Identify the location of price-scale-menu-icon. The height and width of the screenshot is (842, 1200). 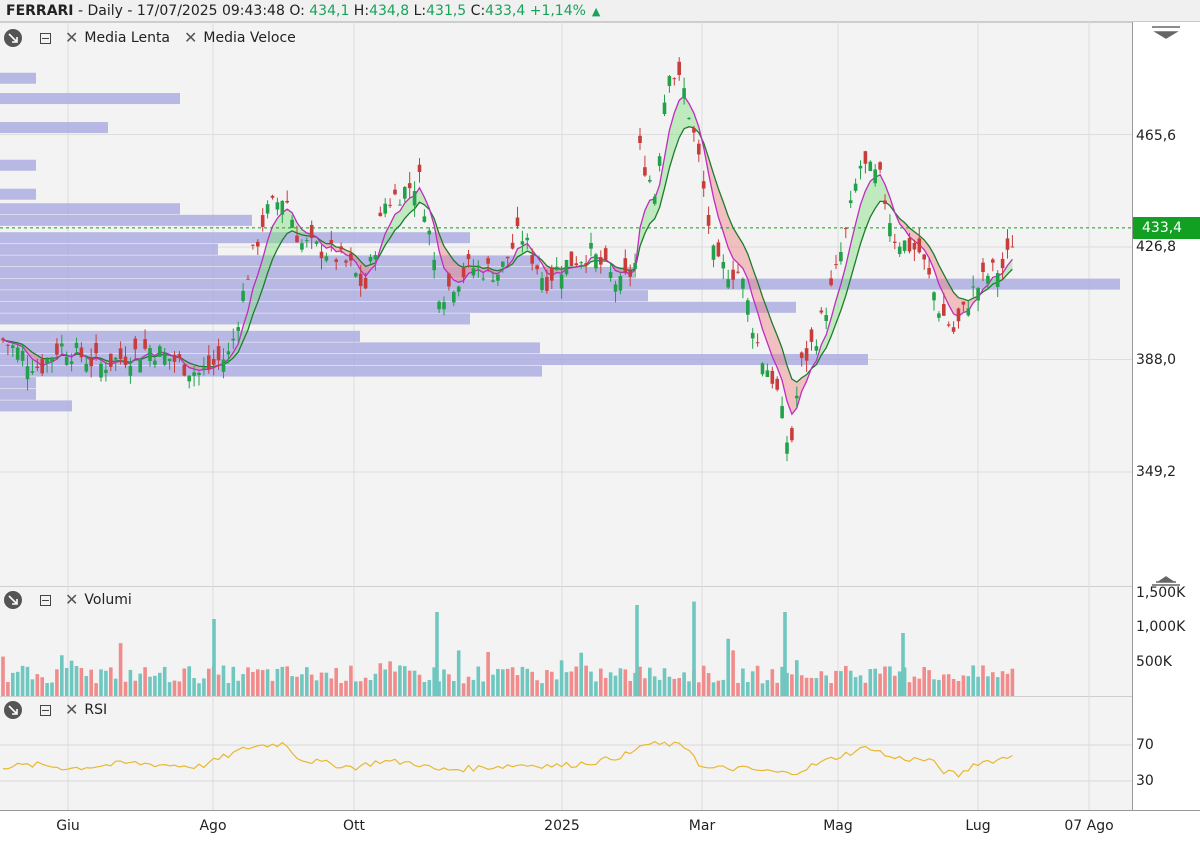
(1166, 33).